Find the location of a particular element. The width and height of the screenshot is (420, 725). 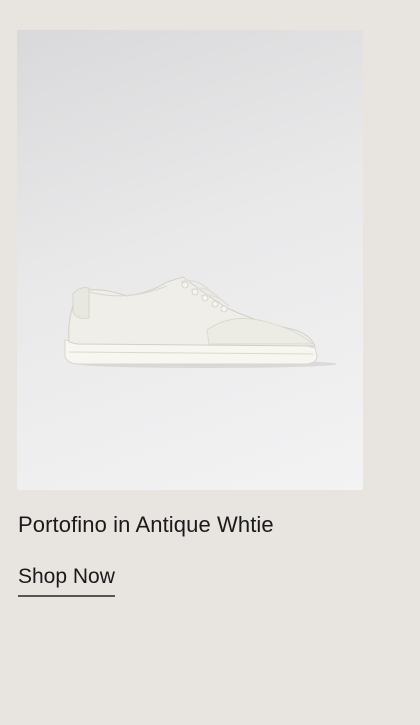

shop-now-link: Shop Now is located at coordinates (66, 581).